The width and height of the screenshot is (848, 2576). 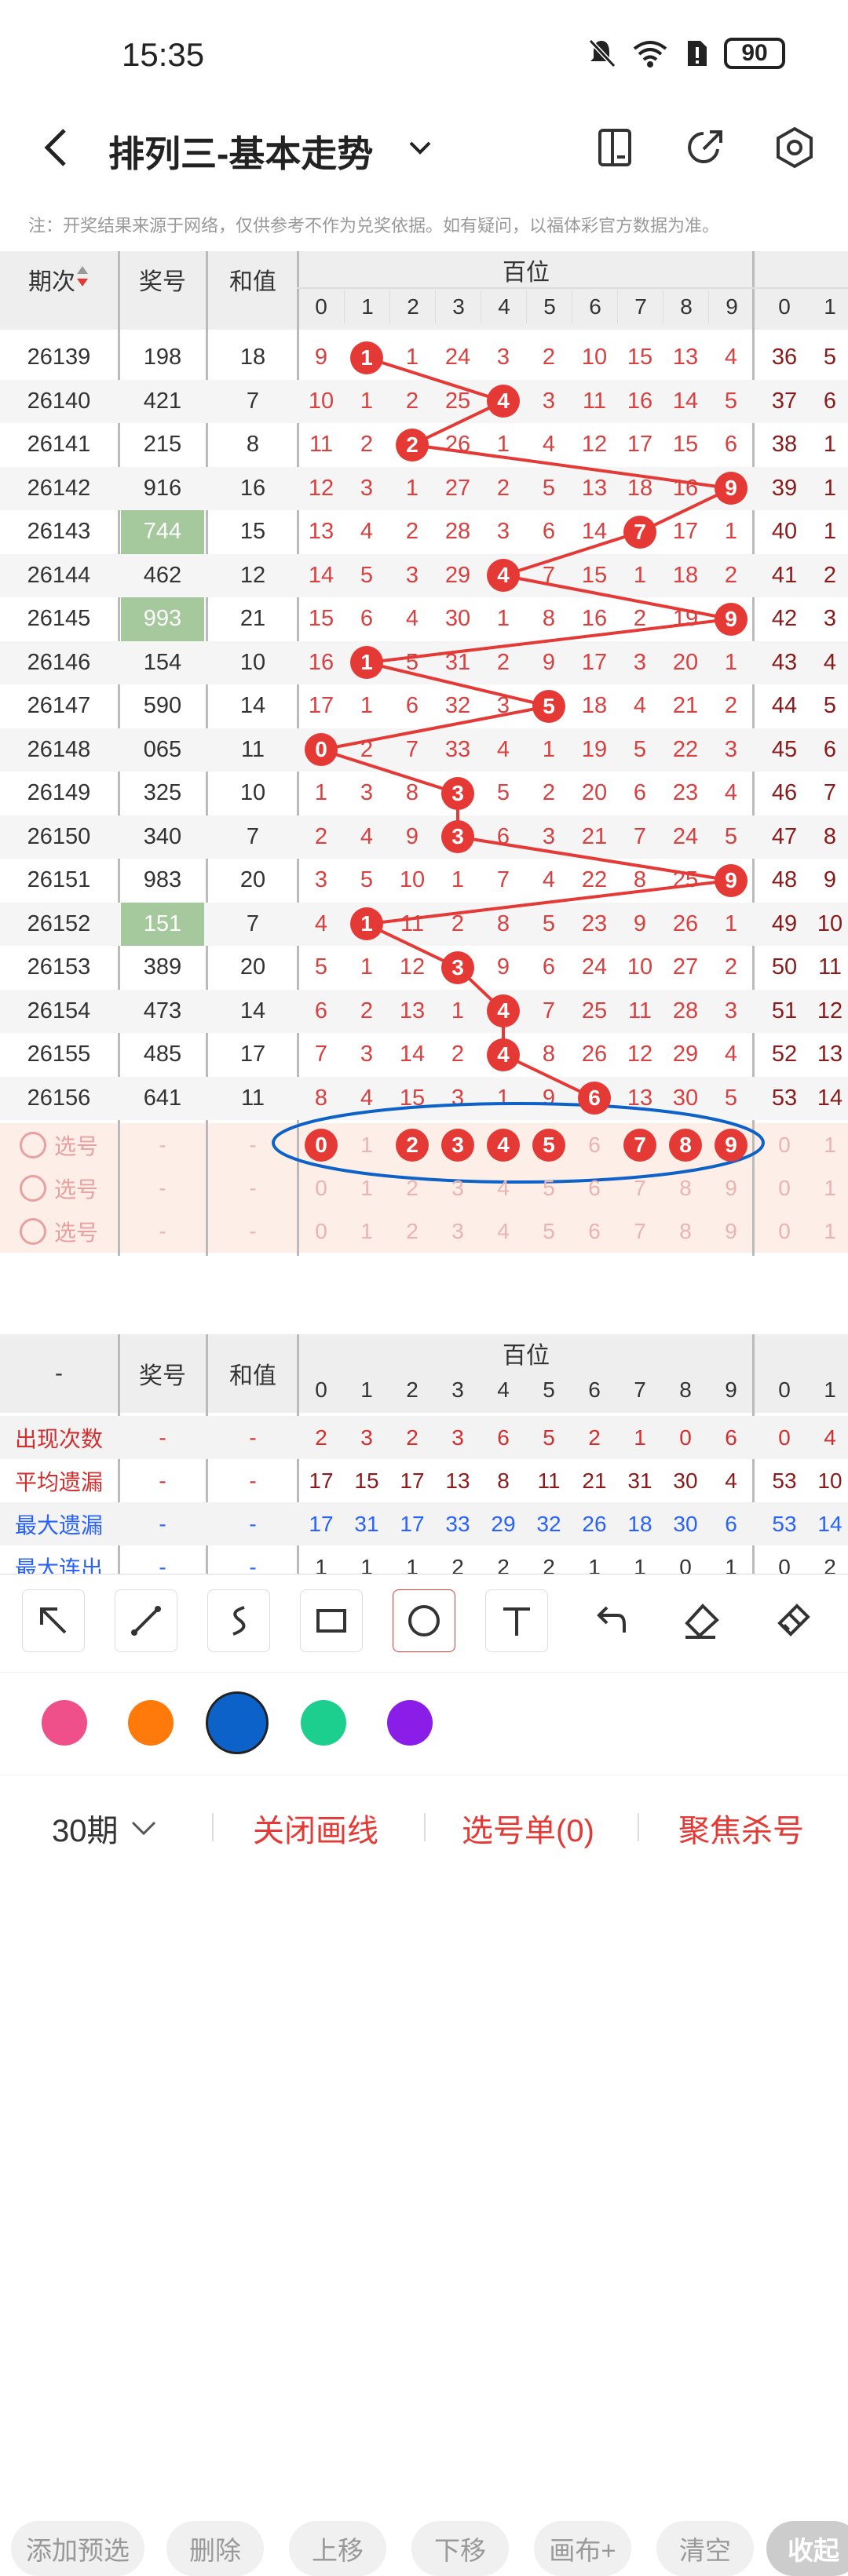 I want to click on action-clear-button: 清空, so click(x=705, y=2548).